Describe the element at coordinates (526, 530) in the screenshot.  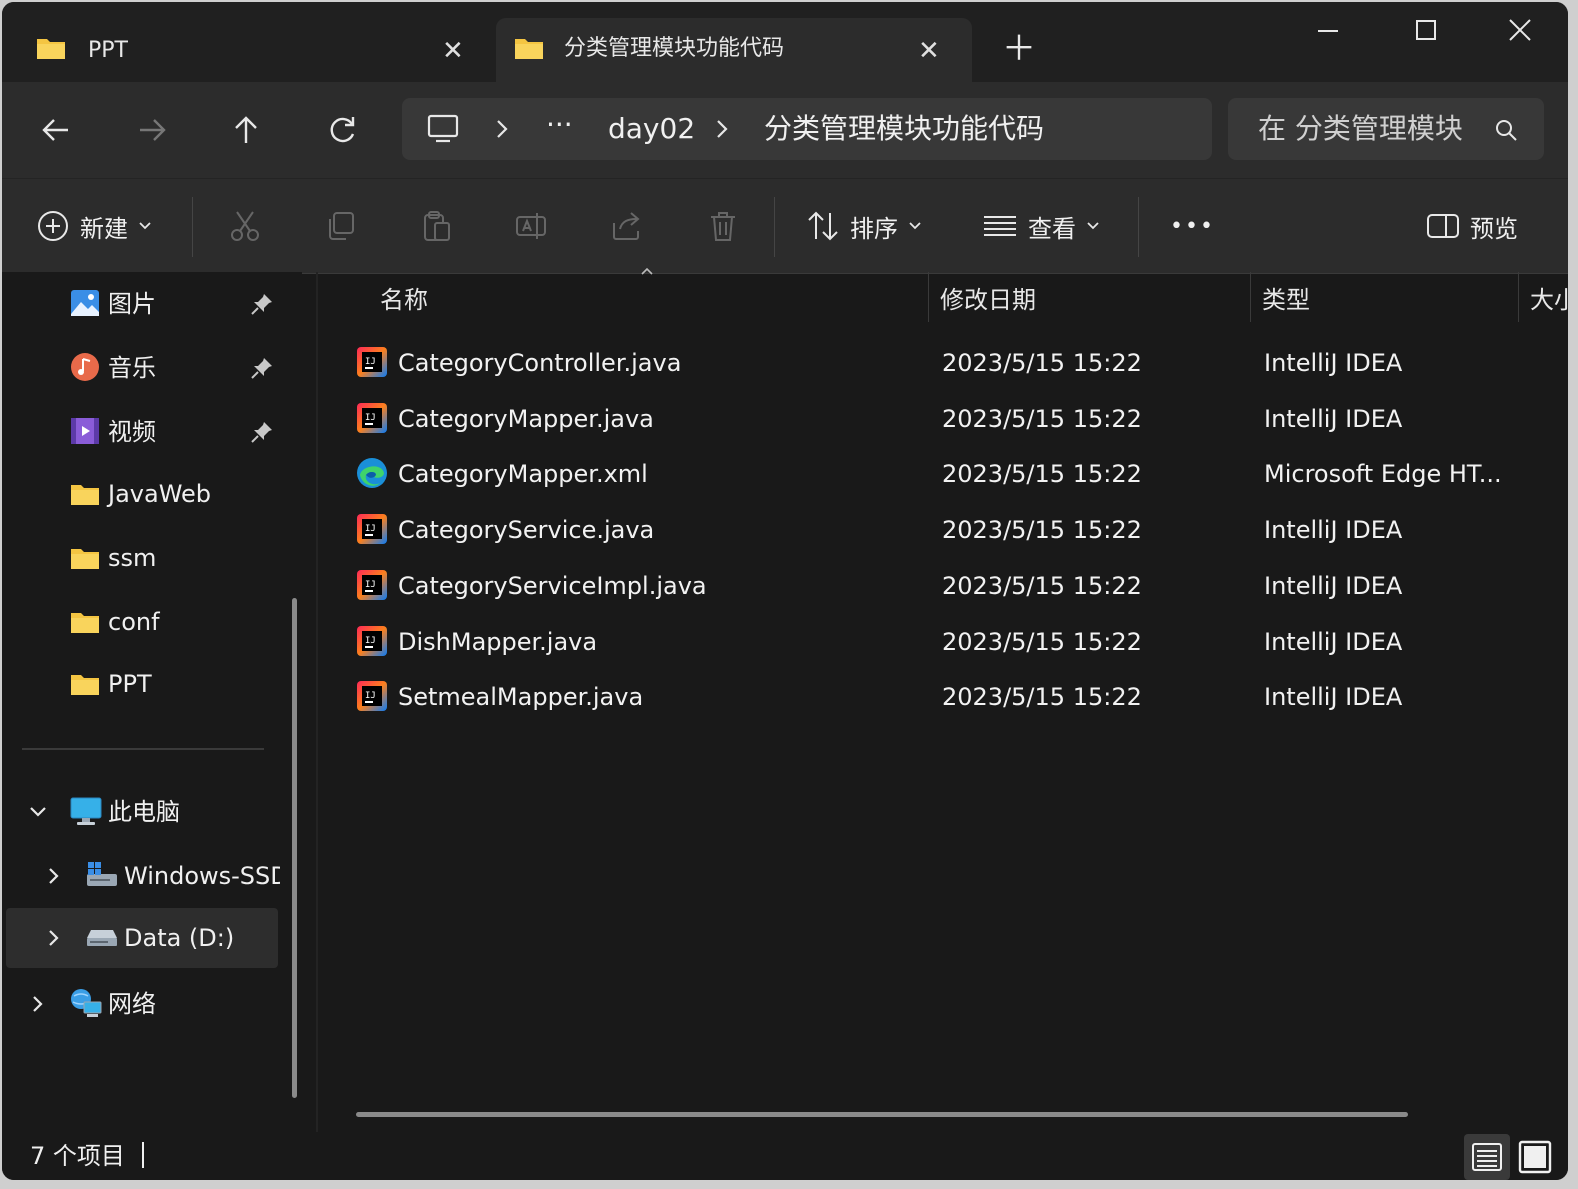
I see `file-name: CategoryService.java` at that location.